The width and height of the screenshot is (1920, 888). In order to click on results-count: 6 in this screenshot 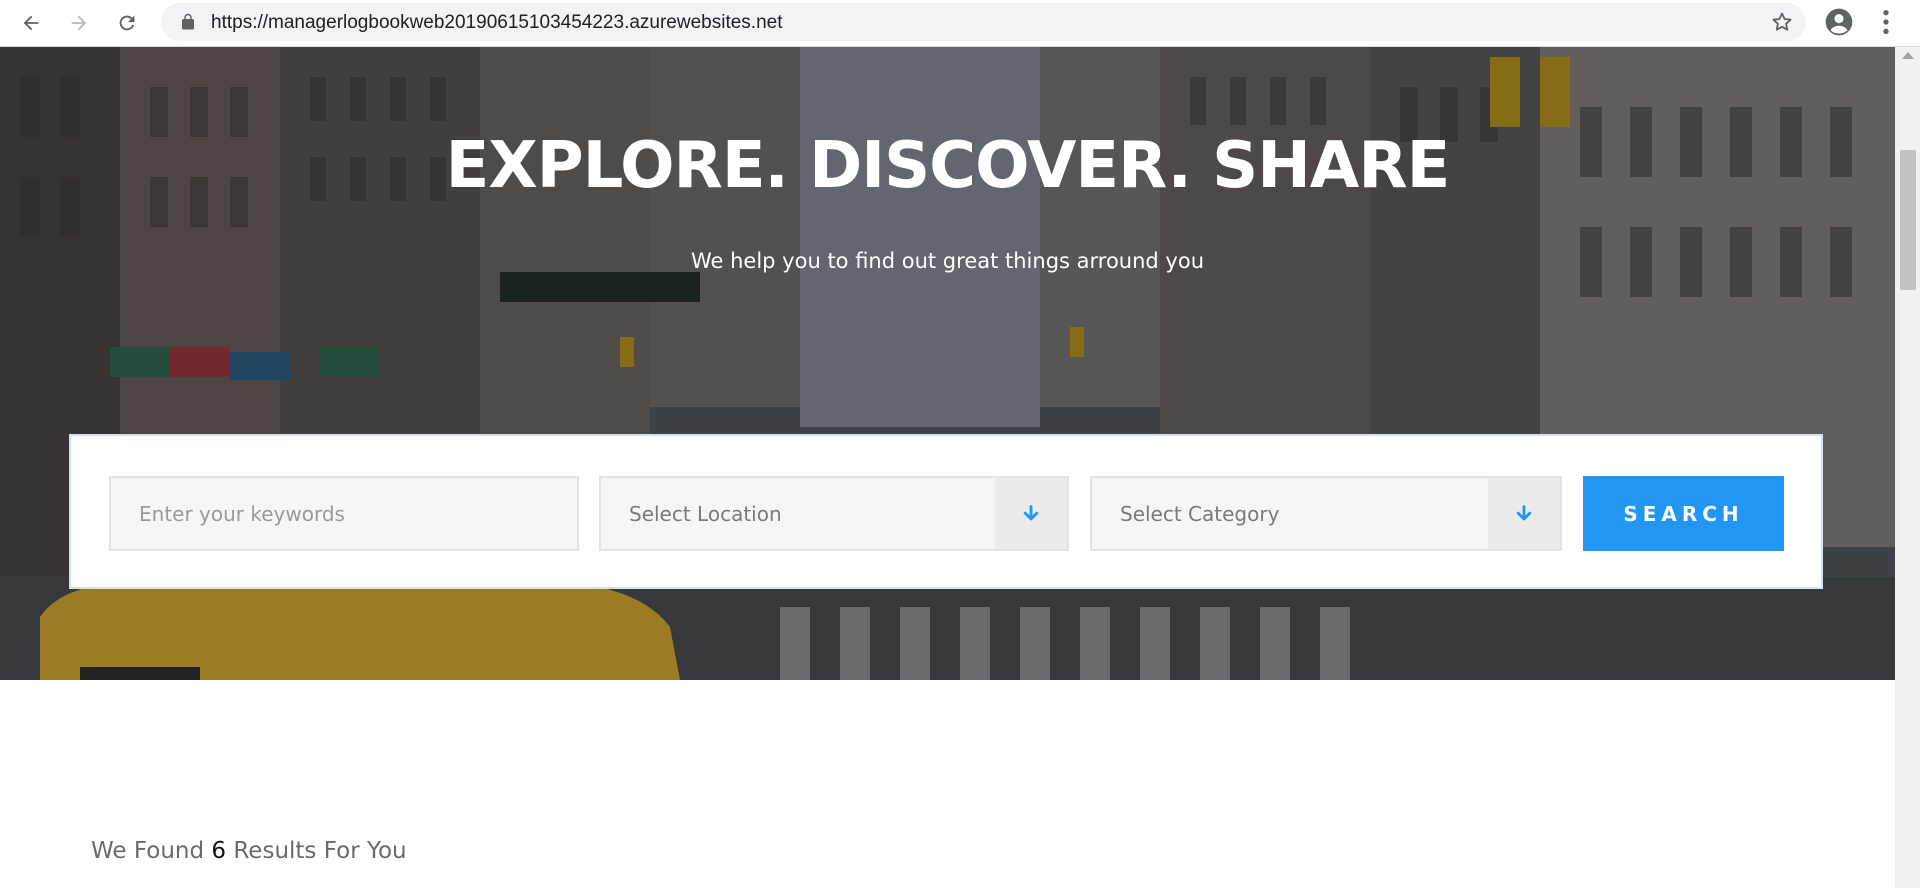, I will do `click(219, 851)`.